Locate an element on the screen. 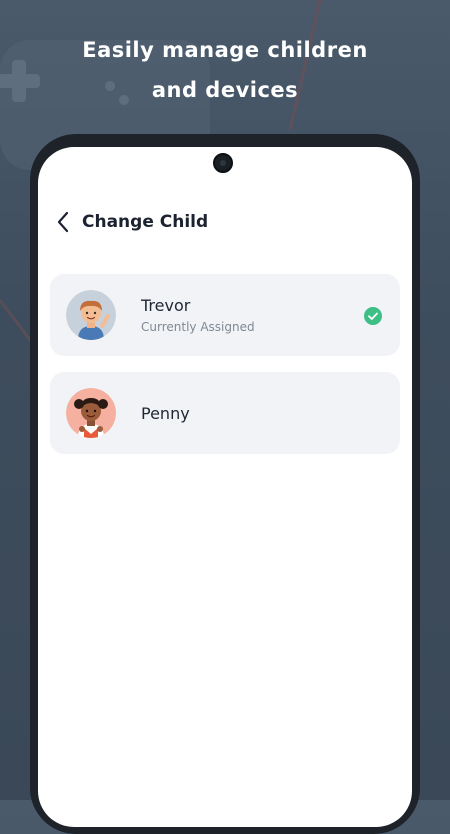 The width and height of the screenshot is (450, 834). child-name: Trevor is located at coordinates (166, 305).